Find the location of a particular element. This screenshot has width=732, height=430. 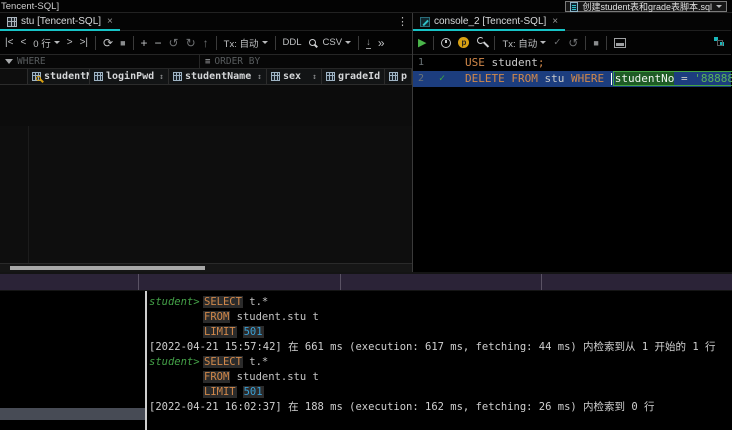

run-button: ▶ is located at coordinates (422, 42).